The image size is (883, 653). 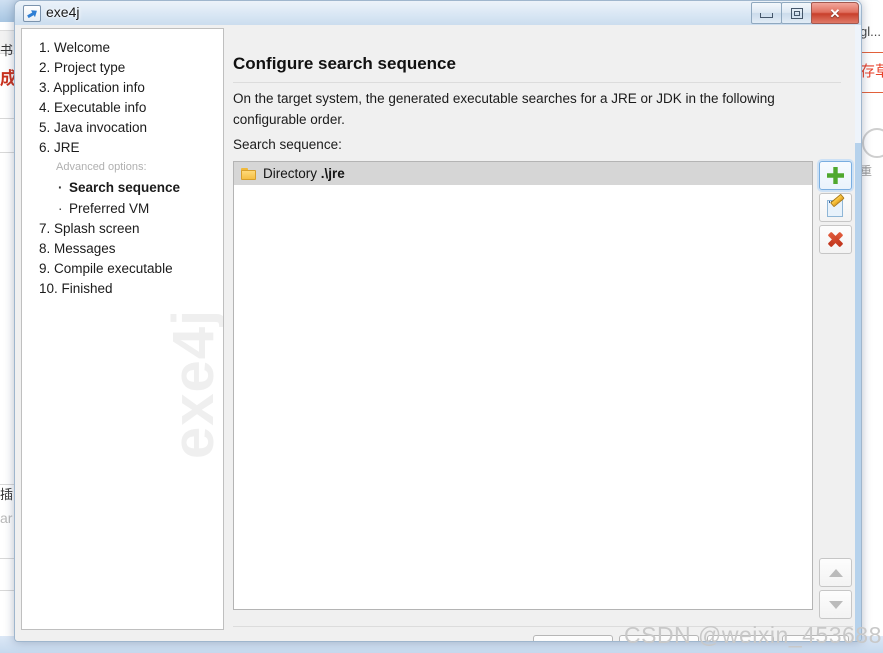 I want to click on sidebar-item-welcome: 1. Welcome, so click(x=129, y=48).